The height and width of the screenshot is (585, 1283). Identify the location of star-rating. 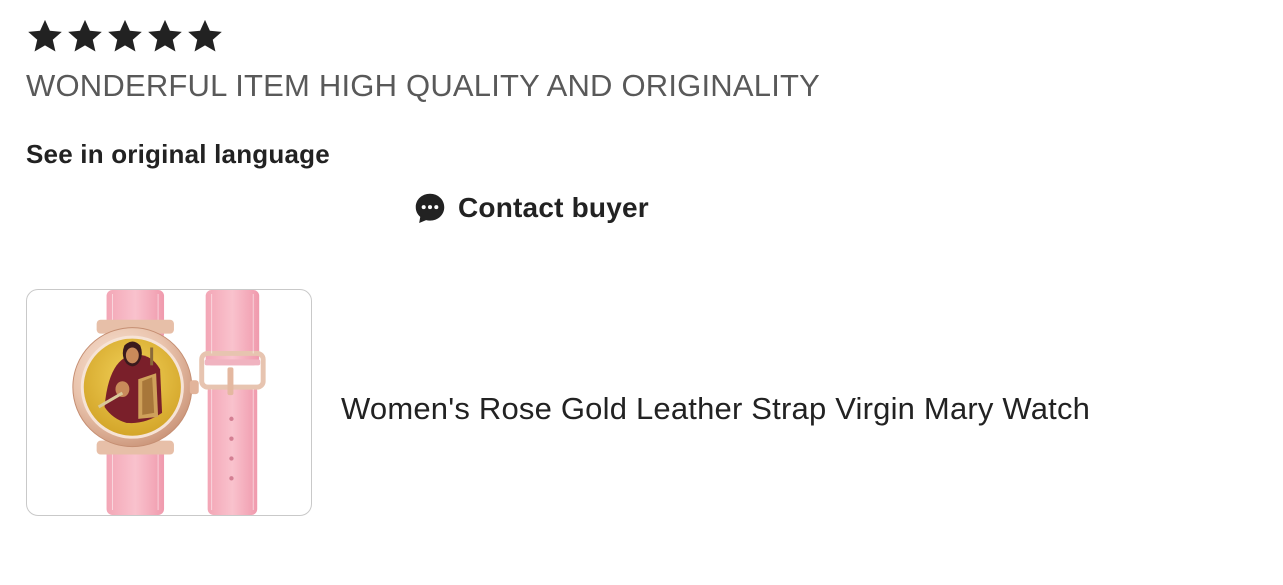
(125, 36).